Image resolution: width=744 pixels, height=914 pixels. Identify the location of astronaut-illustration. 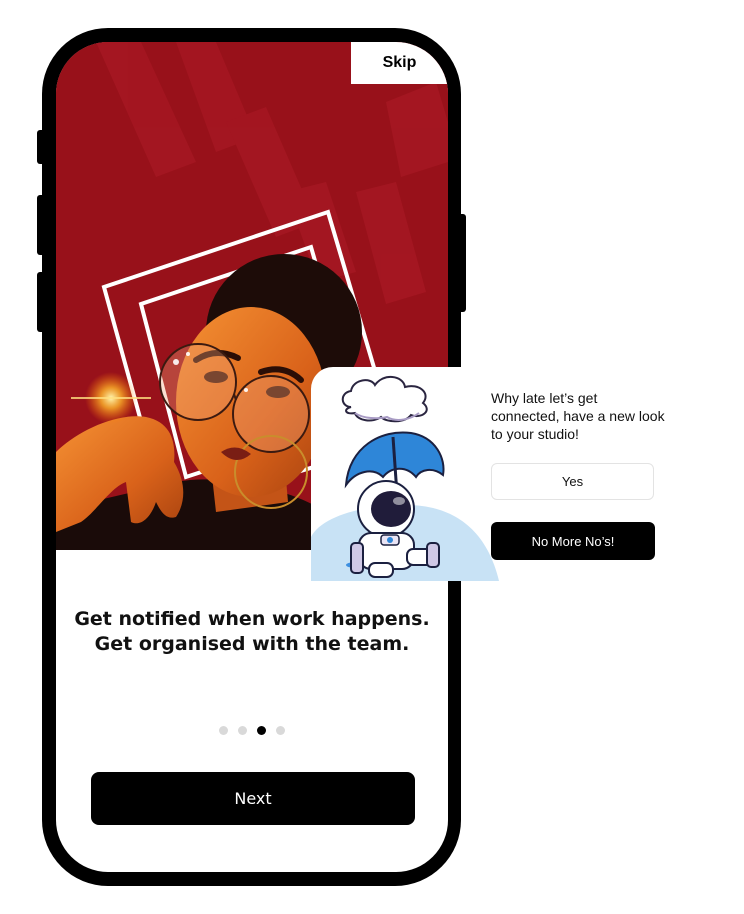
(406, 474).